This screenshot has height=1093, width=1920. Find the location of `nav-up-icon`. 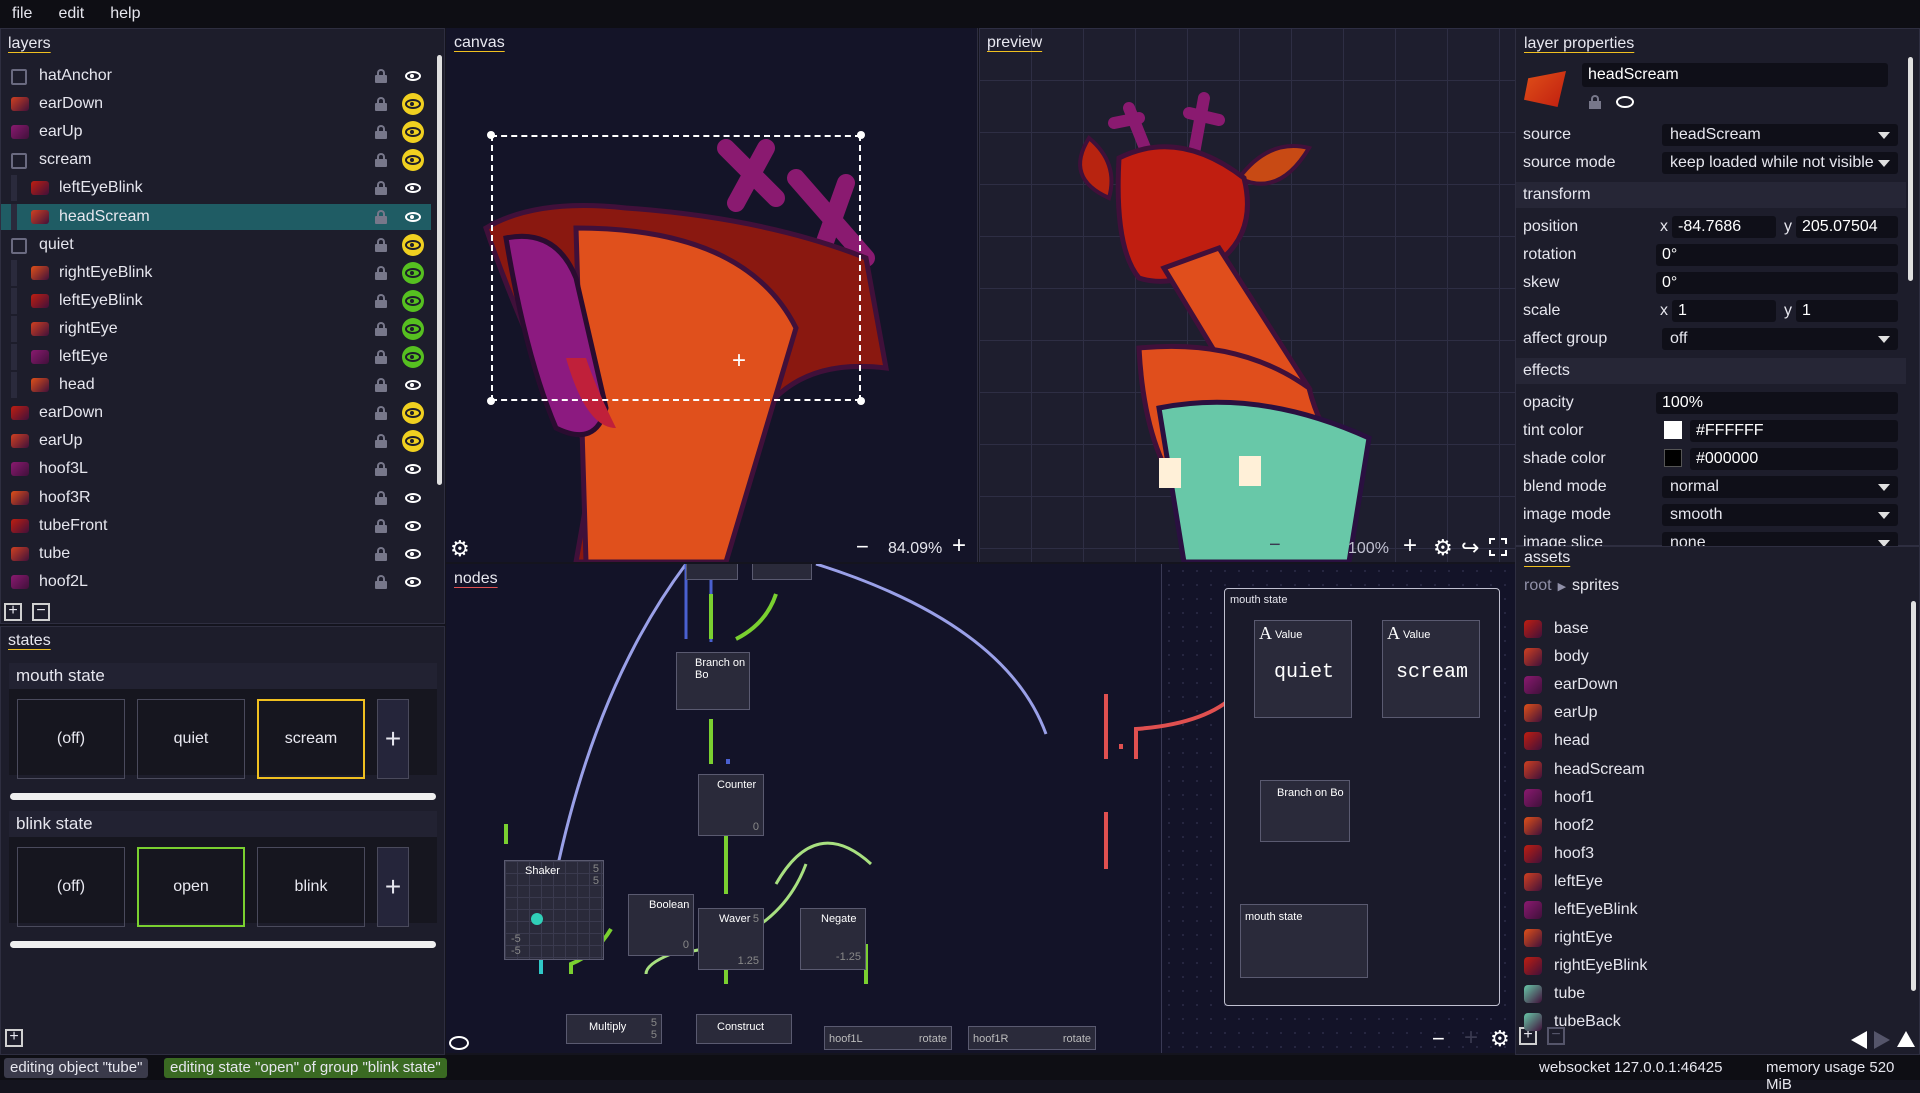

nav-up-icon is located at coordinates (1906, 1039).